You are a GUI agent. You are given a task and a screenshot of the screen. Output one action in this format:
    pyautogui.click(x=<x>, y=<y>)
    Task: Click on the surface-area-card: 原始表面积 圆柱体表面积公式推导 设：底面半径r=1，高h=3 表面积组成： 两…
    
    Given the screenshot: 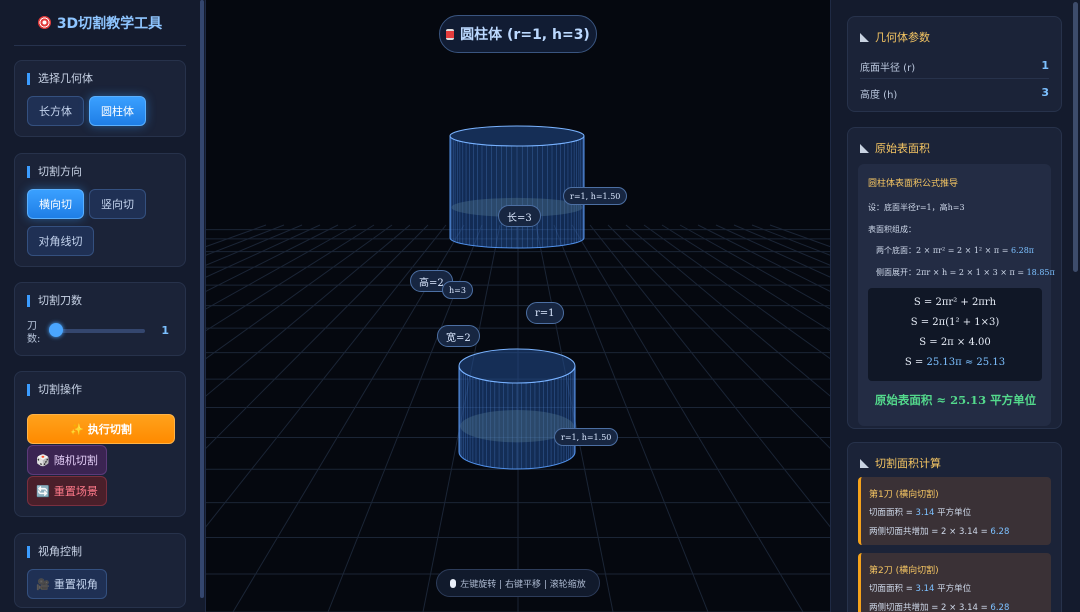 What is the action you would take?
    pyautogui.click(x=954, y=278)
    